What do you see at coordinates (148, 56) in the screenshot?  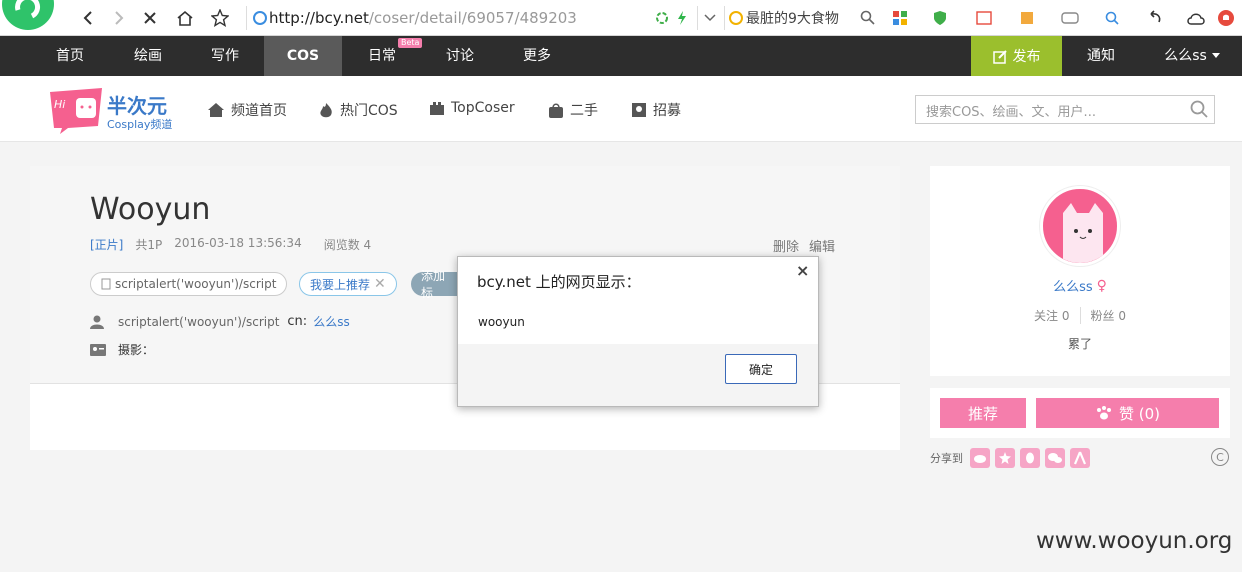 I see `nav-drawing: 绘画` at bounding box center [148, 56].